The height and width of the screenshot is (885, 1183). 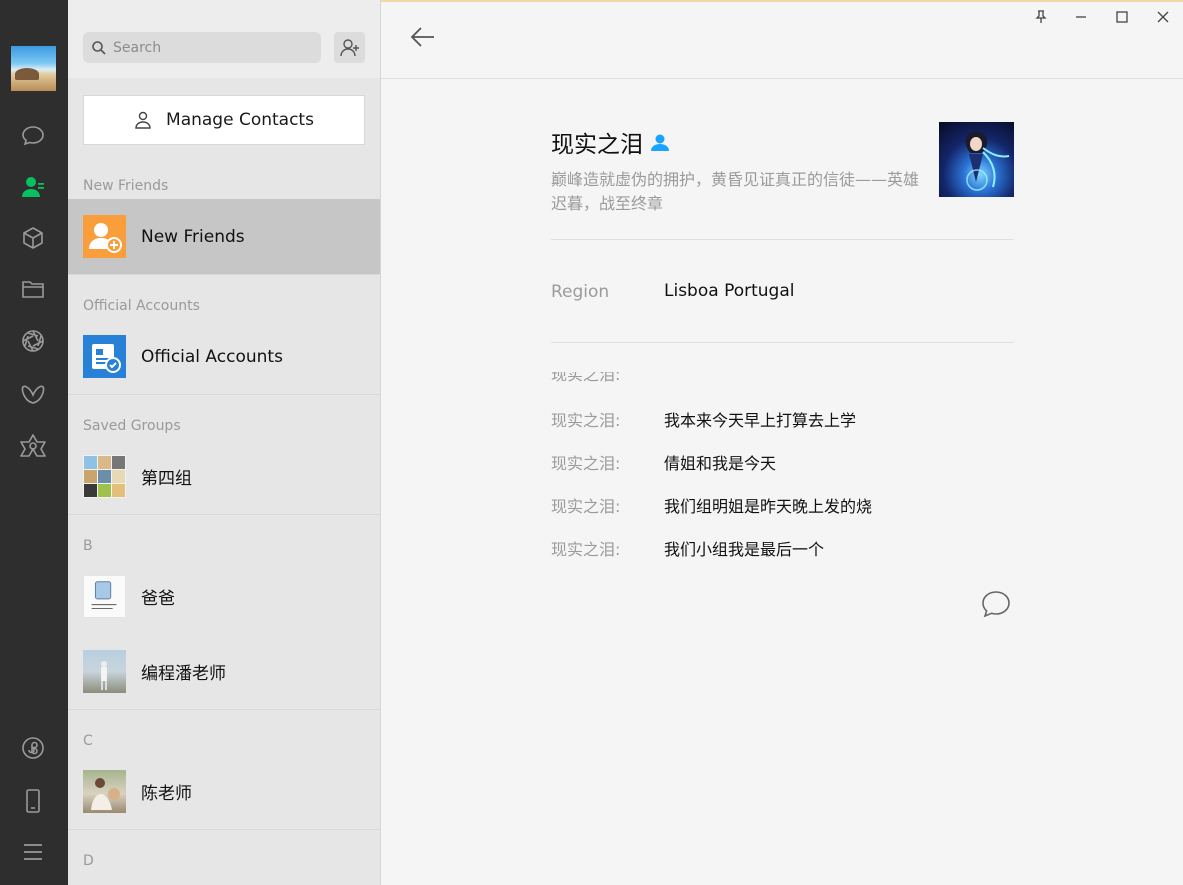 What do you see at coordinates (33, 238) in the screenshot?
I see `cube-icon` at bounding box center [33, 238].